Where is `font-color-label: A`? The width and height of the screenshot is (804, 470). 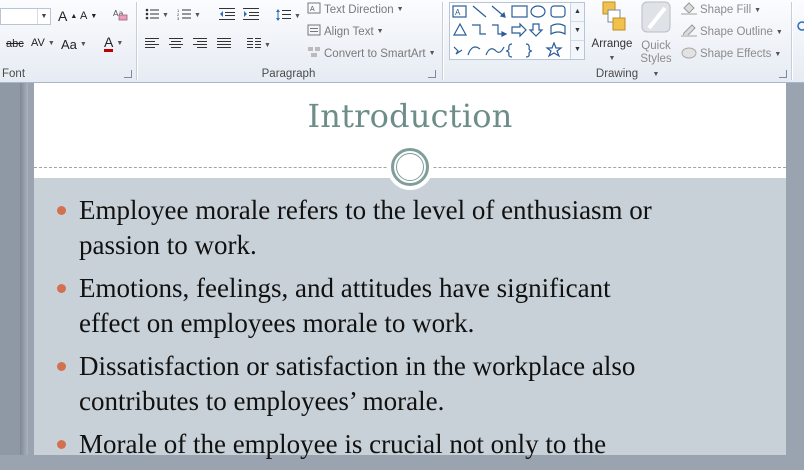 font-color-label: A is located at coordinates (109, 43).